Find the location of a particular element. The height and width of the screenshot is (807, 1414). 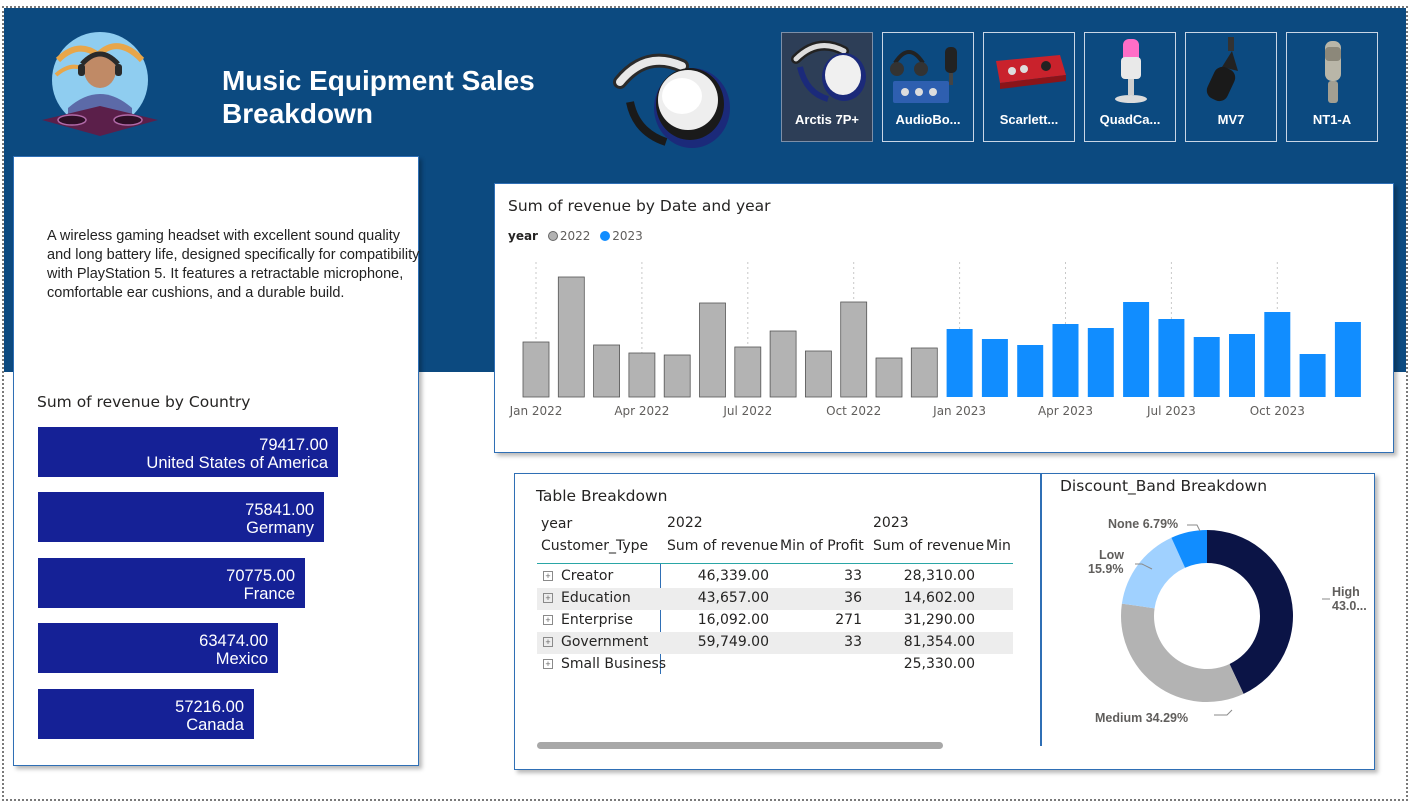

x-tick-label: Jan 2023 is located at coordinates (959, 411).